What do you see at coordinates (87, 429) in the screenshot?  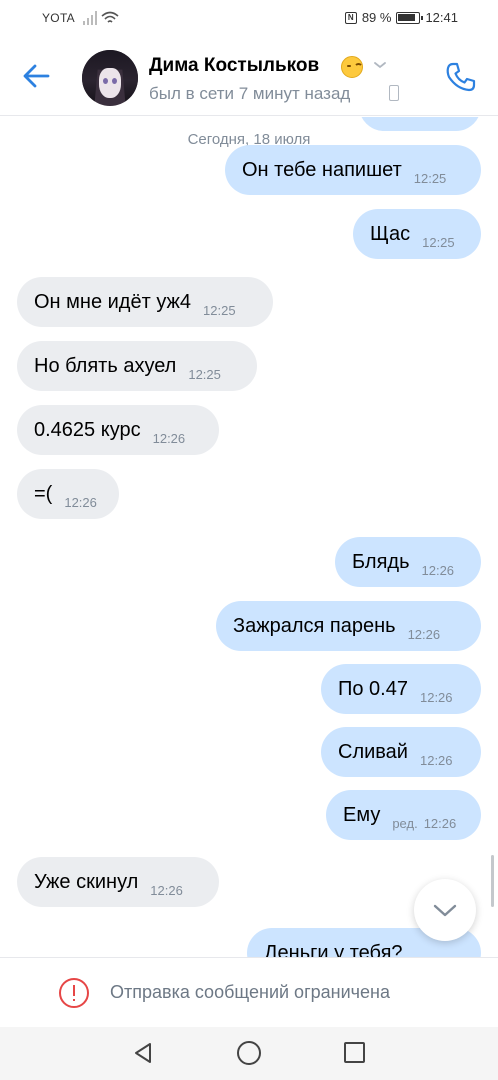 I see `message-text: 0.4625 курс` at bounding box center [87, 429].